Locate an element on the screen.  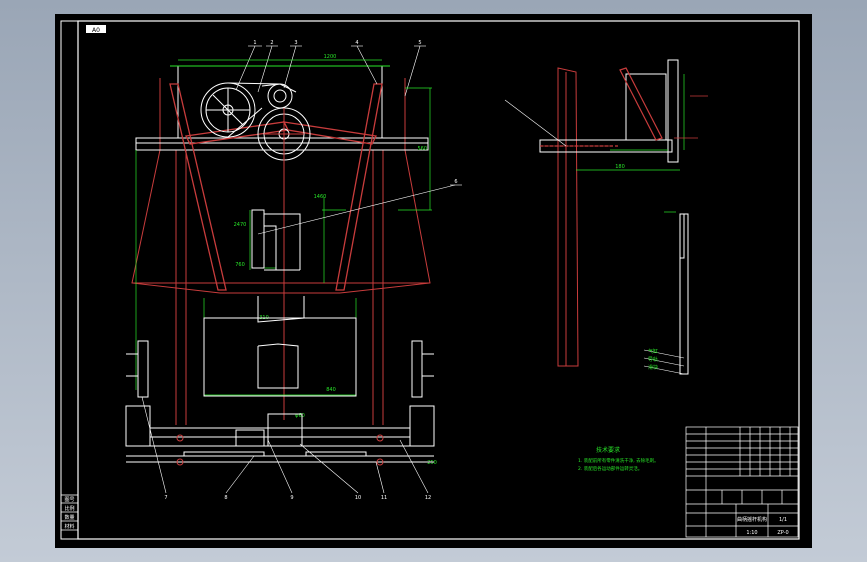
dim-side-offset: 180 is located at coordinates (620, 167).